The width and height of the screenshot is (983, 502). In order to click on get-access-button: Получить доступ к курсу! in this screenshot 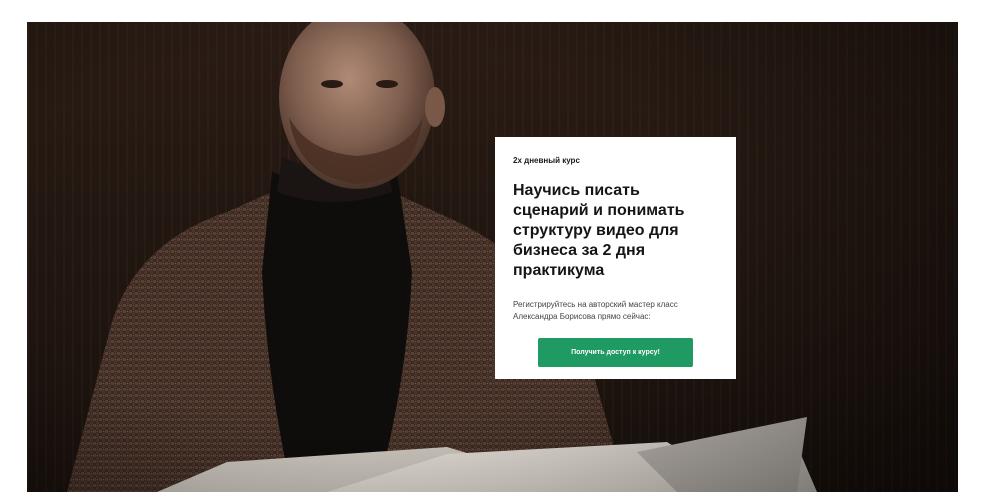, I will do `click(615, 352)`.